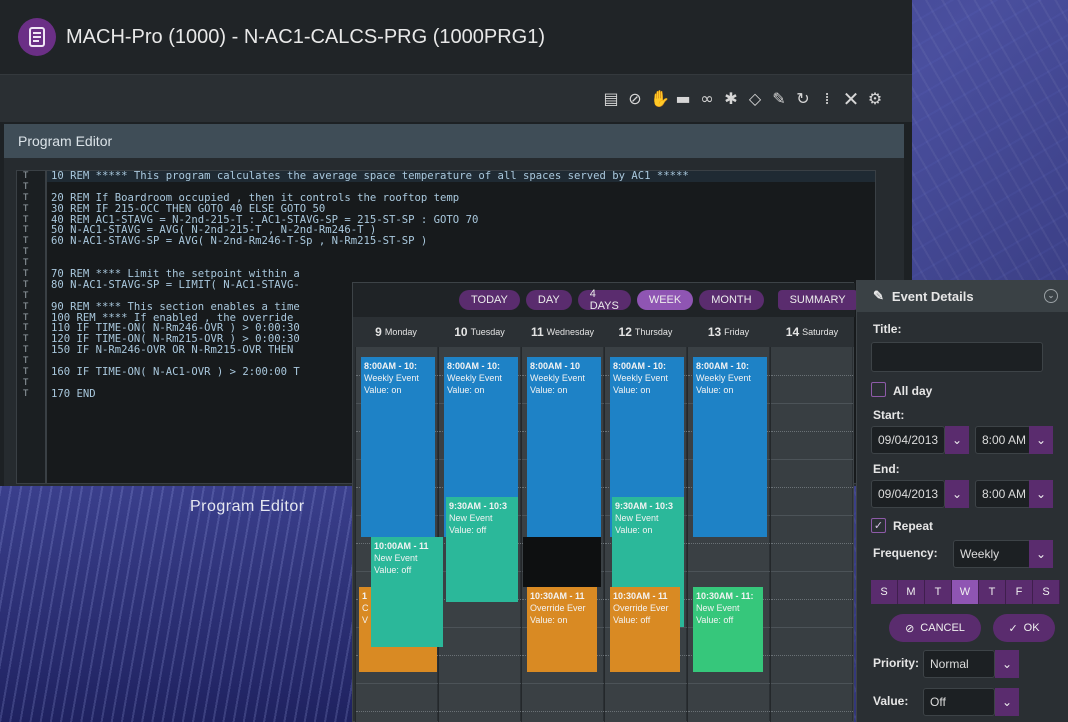 The height and width of the screenshot is (722, 1068). What do you see at coordinates (635, 98) in the screenshot?
I see `disable-icon: ⊘` at bounding box center [635, 98].